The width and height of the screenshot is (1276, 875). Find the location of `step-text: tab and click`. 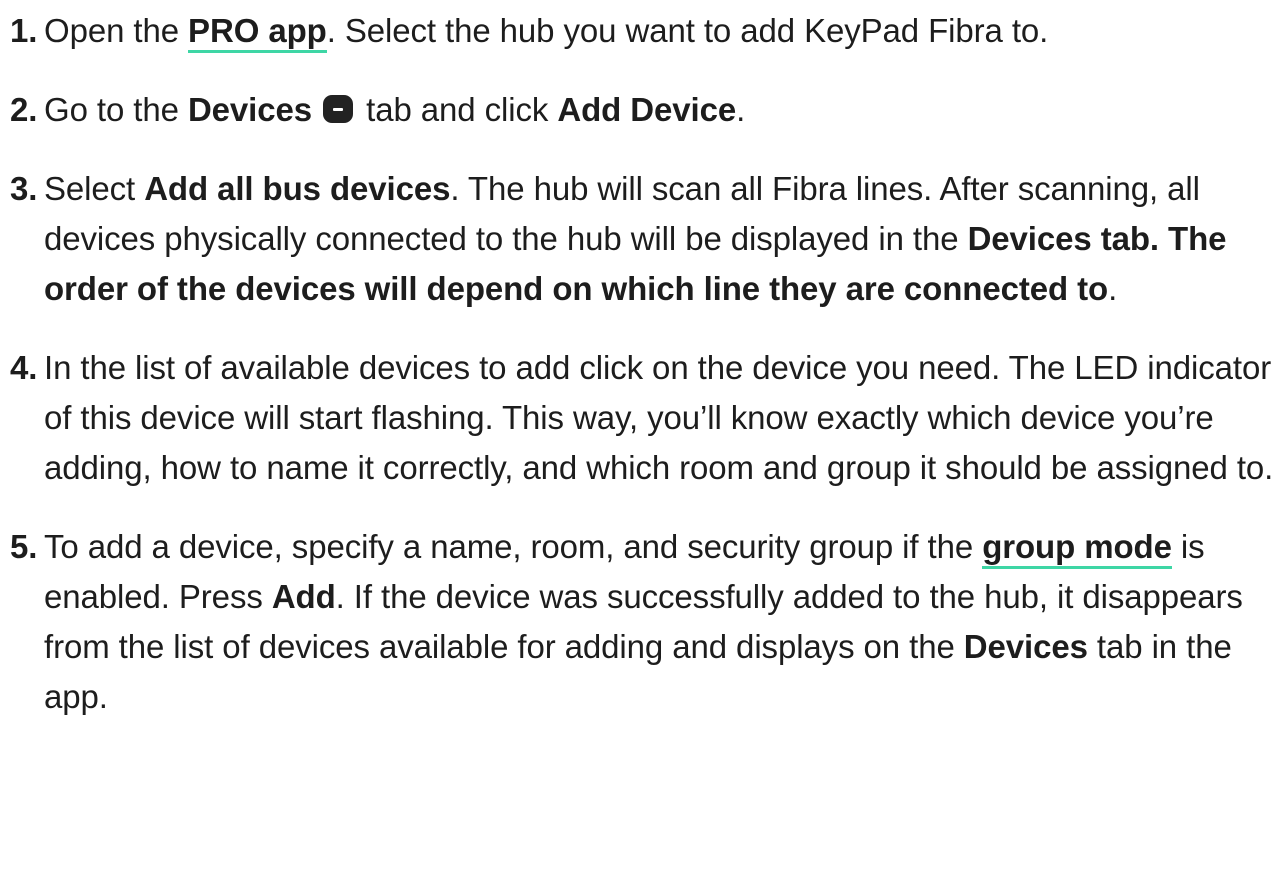

step-text: tab and click is located at coordinates (457, 109).